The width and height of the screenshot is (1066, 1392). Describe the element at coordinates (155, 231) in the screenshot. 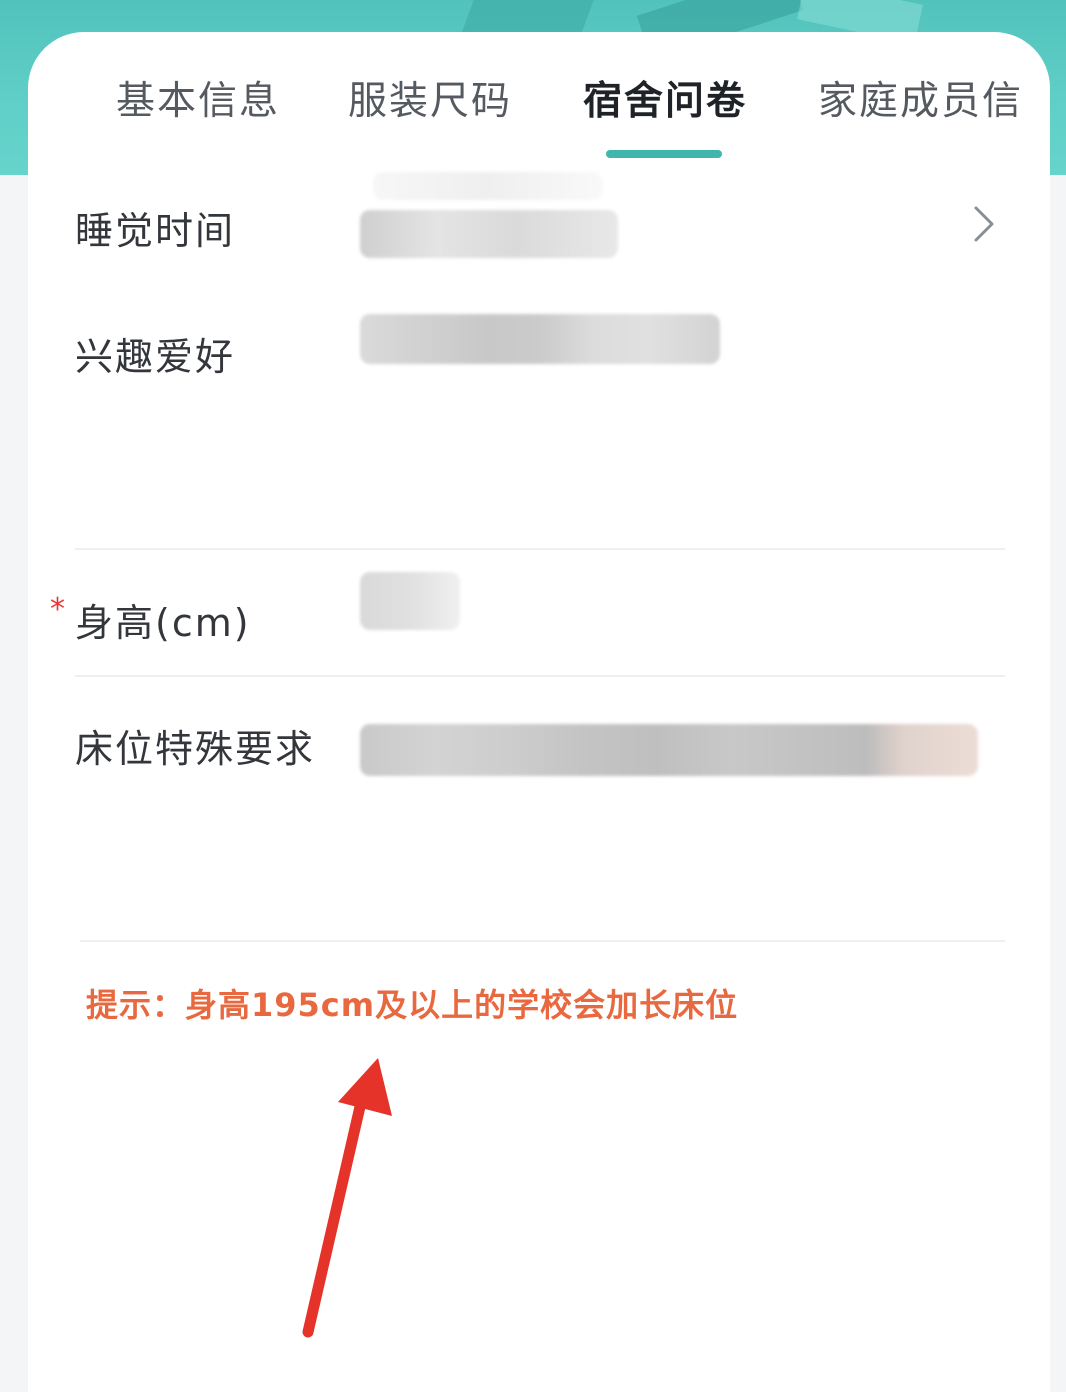

I see `sleep-time-label: 睡觉时间` at that location.